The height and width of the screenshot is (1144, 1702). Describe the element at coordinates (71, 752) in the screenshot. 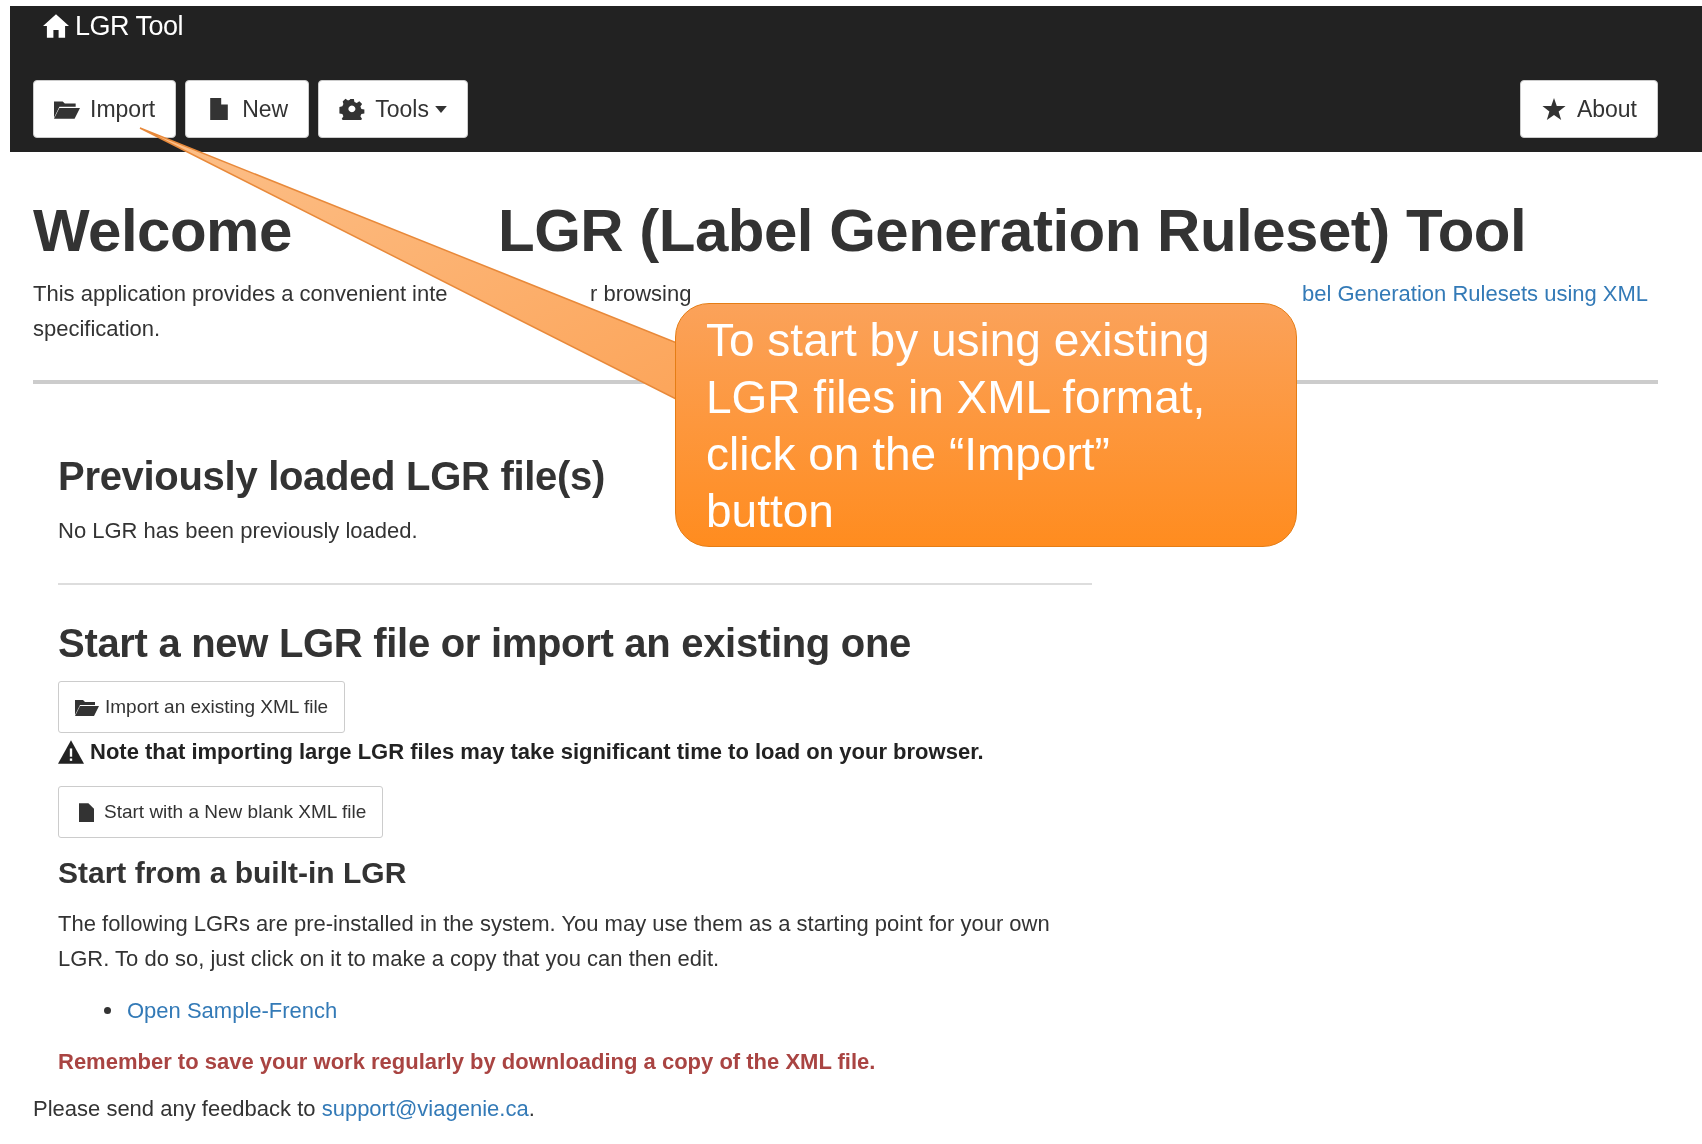

I see `warning-icon` at that location.